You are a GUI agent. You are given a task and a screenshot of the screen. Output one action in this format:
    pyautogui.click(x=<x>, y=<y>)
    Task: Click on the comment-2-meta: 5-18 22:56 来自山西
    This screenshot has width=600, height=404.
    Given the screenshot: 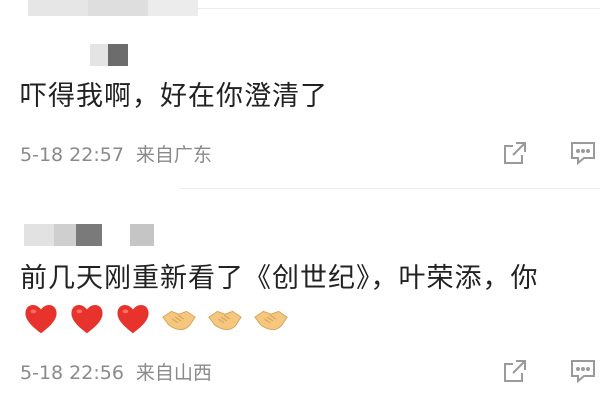 What is the action you would take?
    pyautogui.click(x=116, y=371)
    